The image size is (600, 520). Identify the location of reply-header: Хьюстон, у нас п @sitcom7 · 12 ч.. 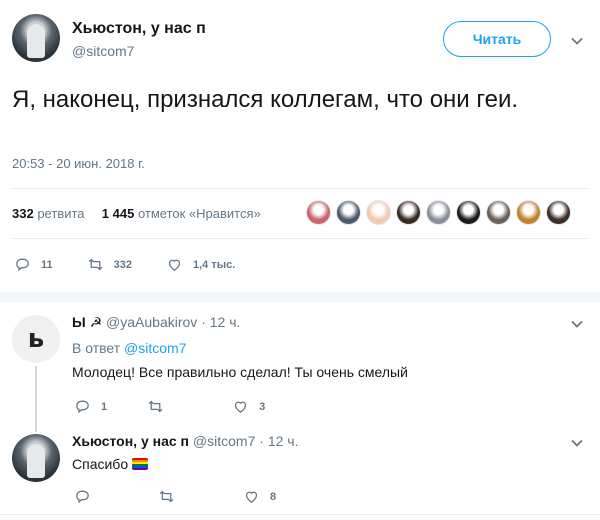
(185, 441).